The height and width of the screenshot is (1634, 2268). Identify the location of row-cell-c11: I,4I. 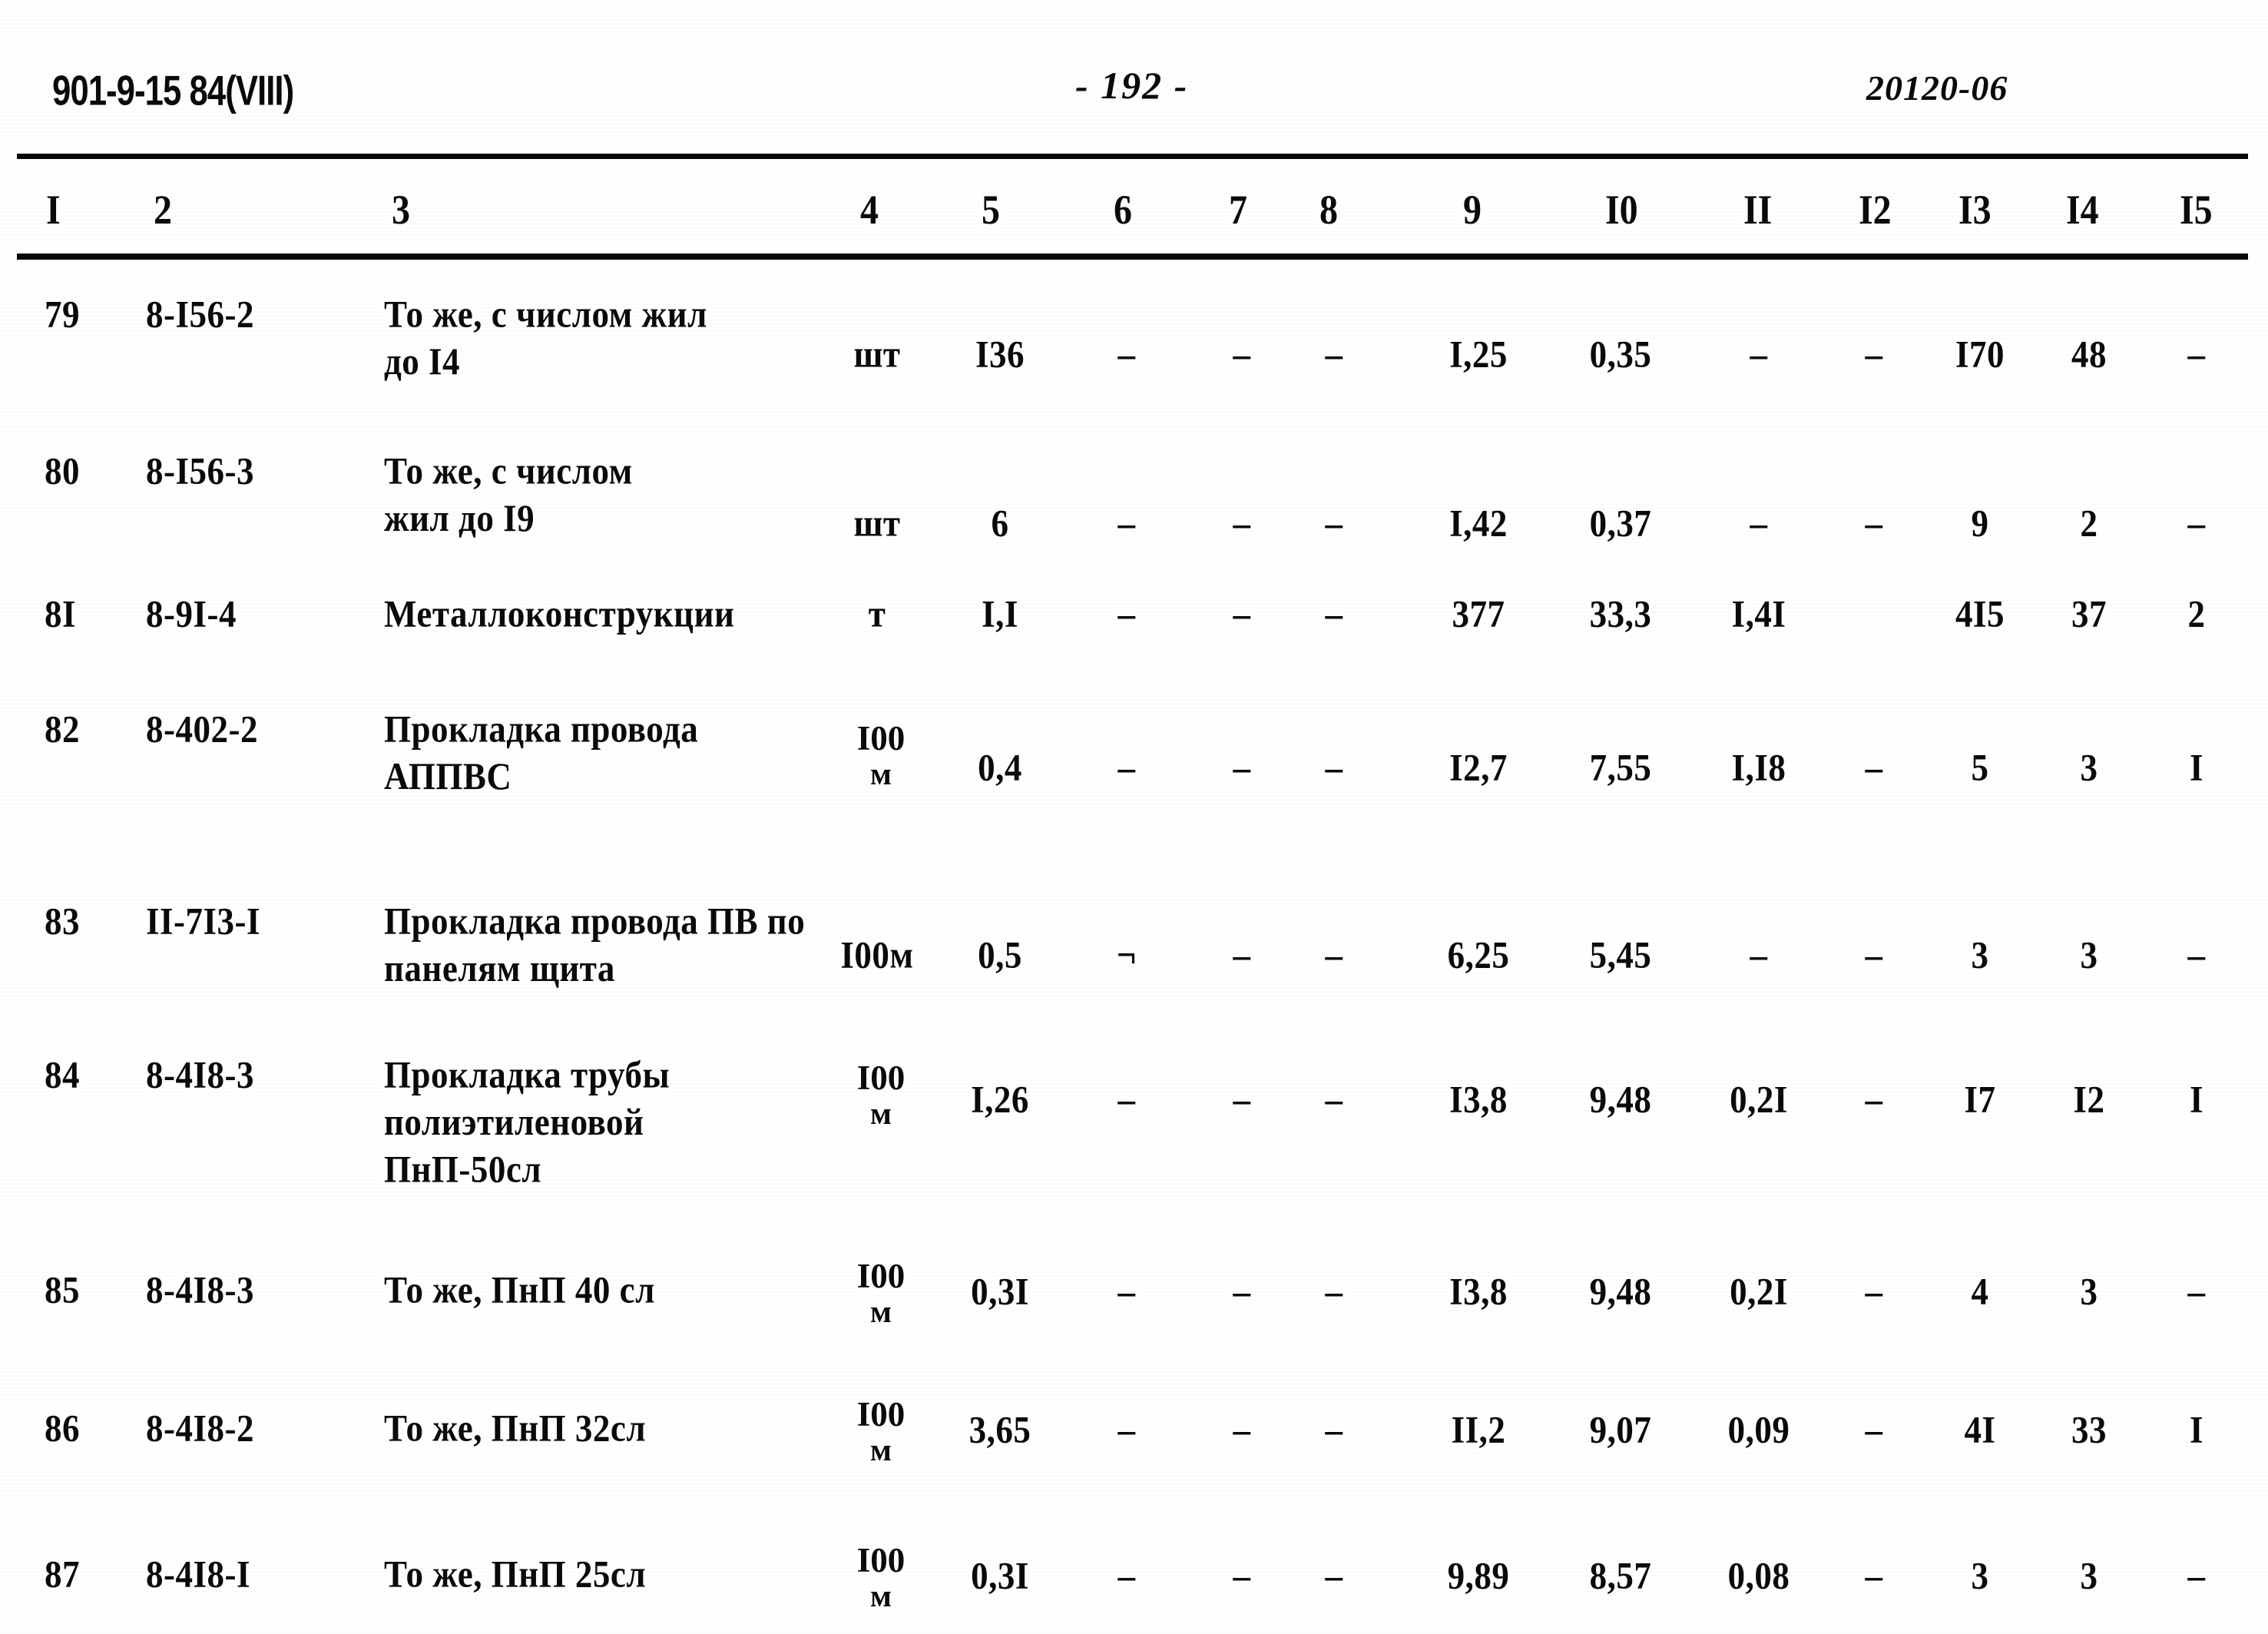
(1758, 613).